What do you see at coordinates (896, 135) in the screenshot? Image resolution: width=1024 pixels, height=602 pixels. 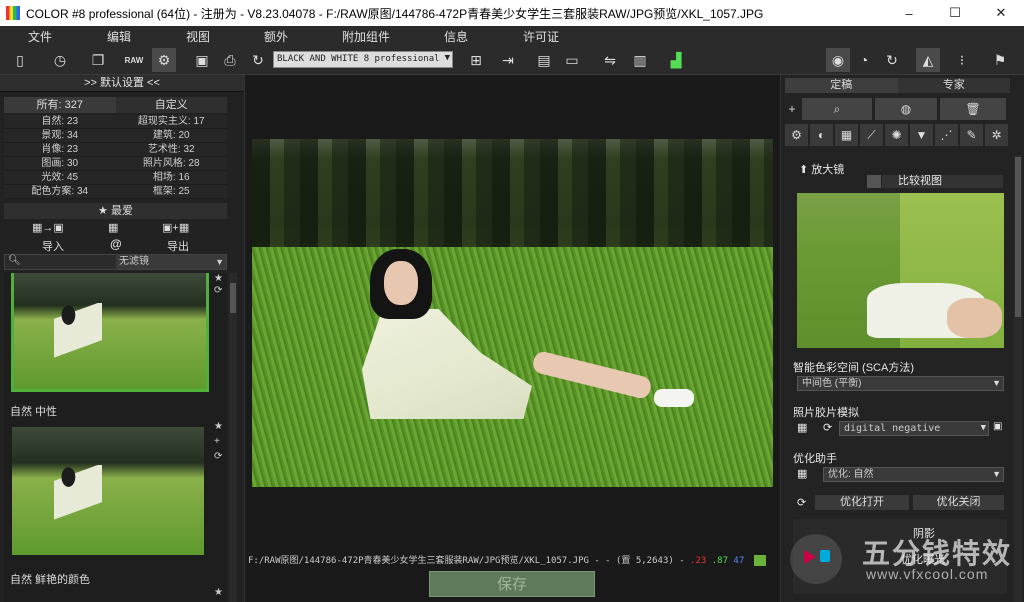 I see `color-wheel-icon: ✺` at bounding box center [896, 135].